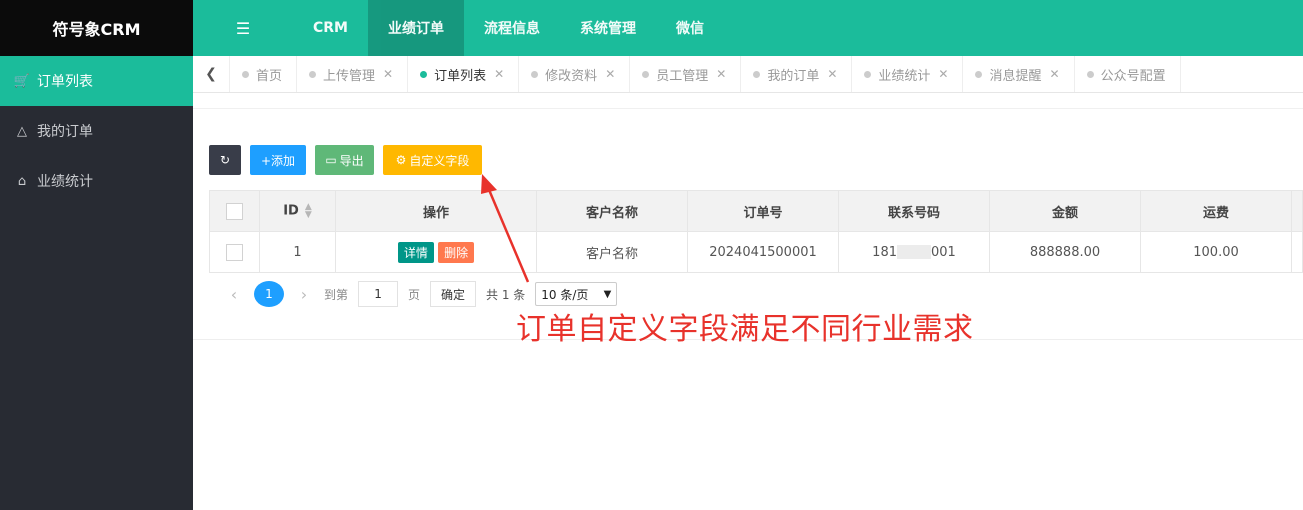  What do you see at coordinates (96, 81) in the screenshot?
I see `sidebar-item-order-list: 🛒 订单列表` at bounding box center [96, 81].